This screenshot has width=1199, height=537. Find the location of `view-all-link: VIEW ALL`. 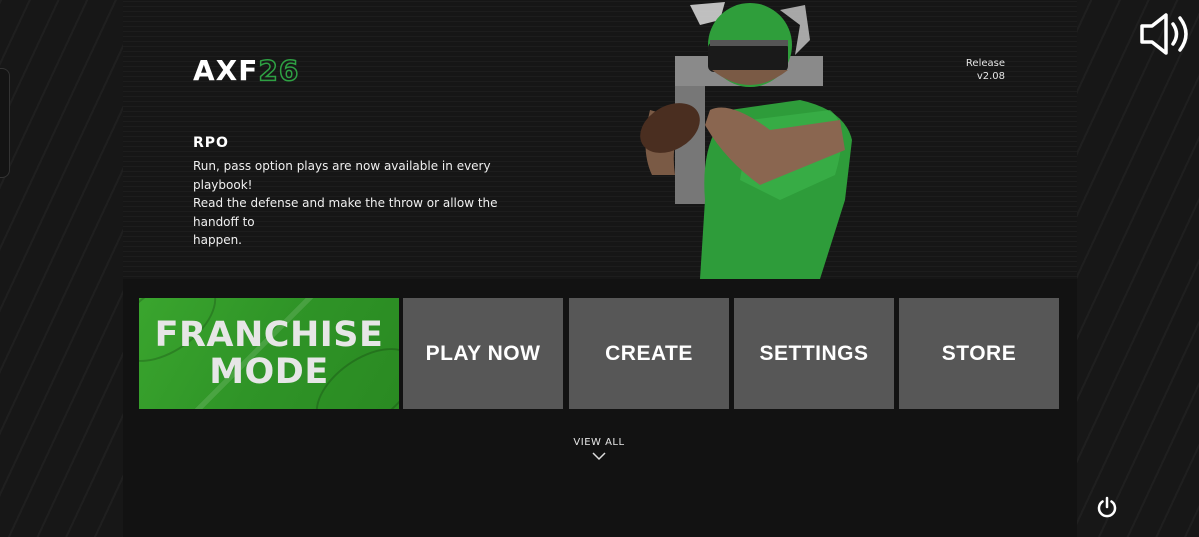

view-all-link: VIEW ALL is located at coordinates (599, 442).